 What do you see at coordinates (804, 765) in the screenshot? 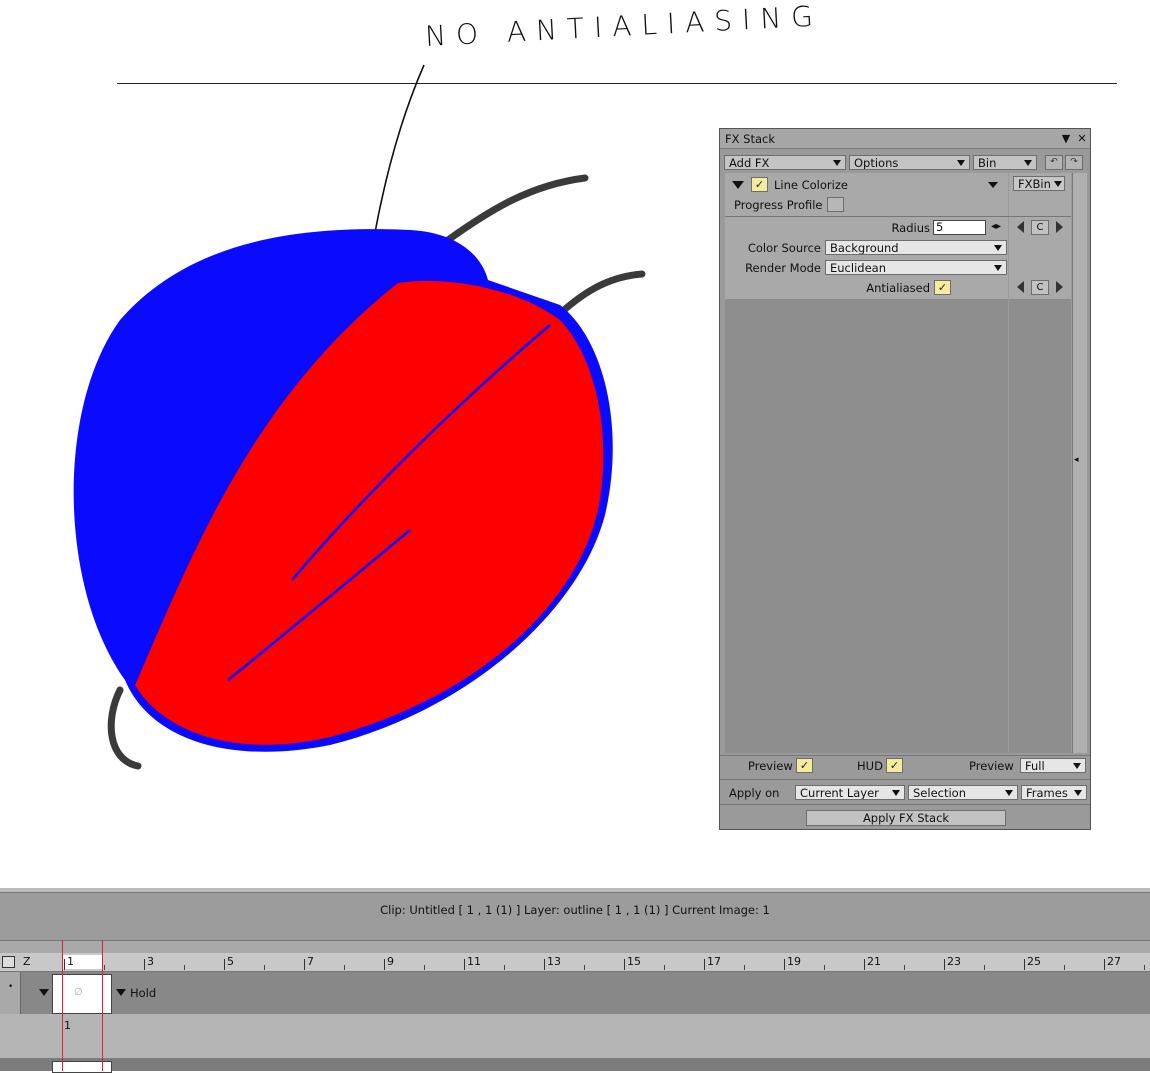
I see `preview-checkbox: ✓` at bounding box center [804, 765].